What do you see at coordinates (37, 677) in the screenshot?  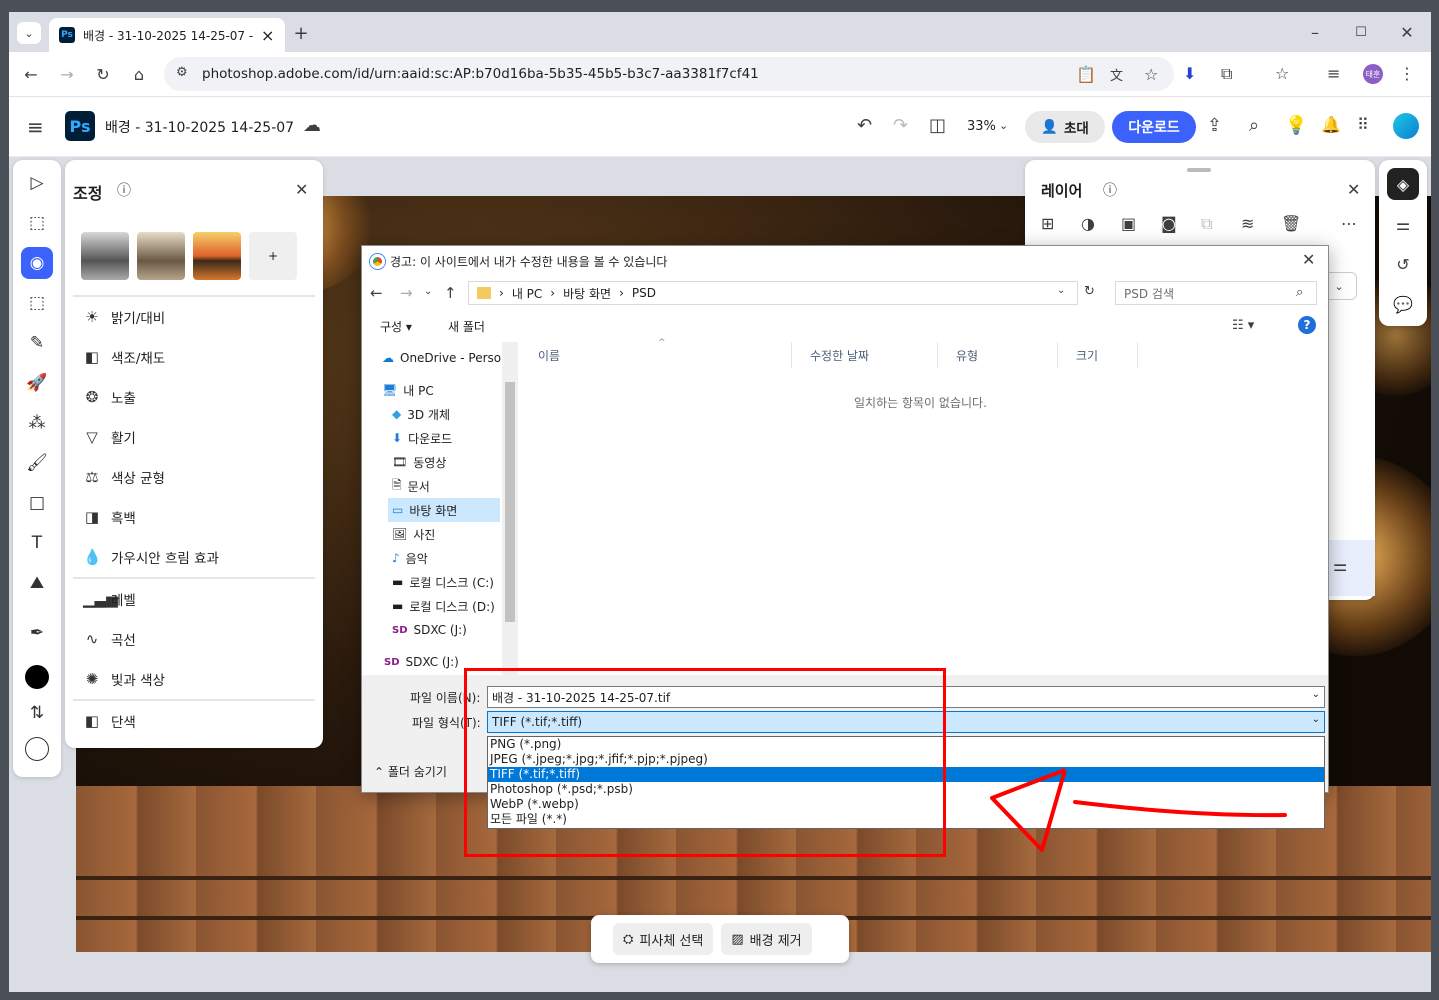 I see `foreground-color` at bounding box center [37, 677].